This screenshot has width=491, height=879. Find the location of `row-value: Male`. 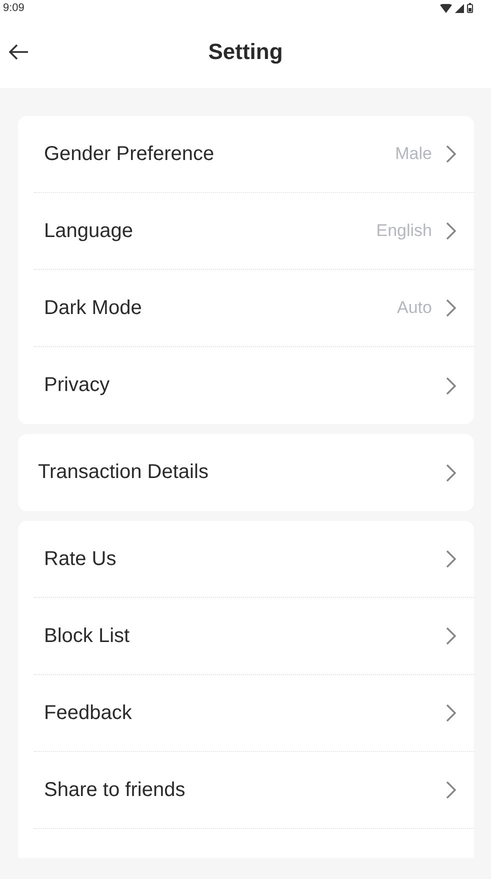

row-value: Male is located at coordinates (413, 154).